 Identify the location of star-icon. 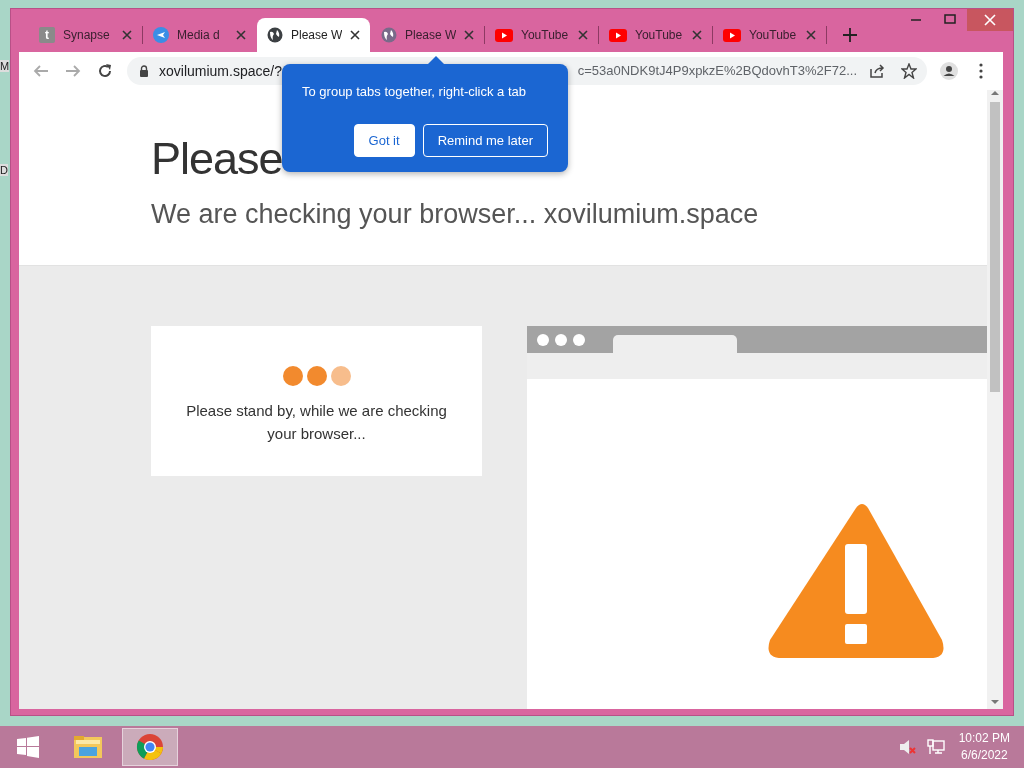
(909, 71).